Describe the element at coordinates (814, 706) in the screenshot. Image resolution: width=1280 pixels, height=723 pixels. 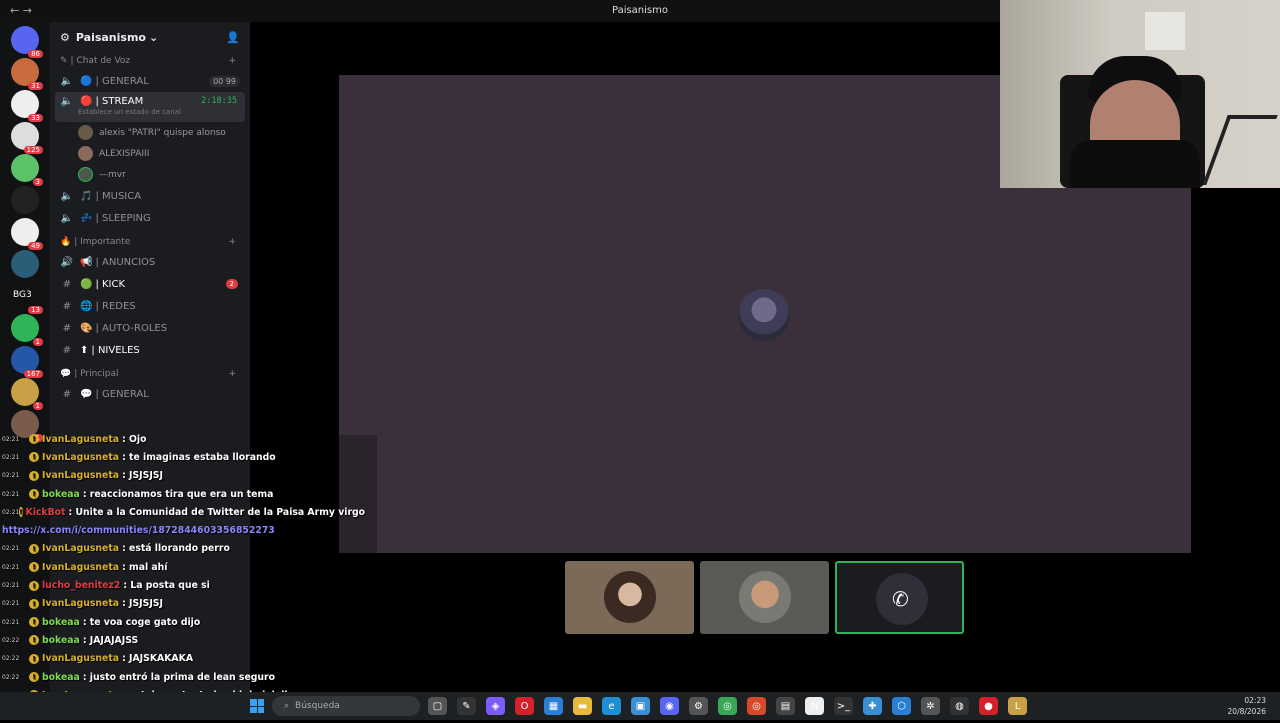
I see `notion-icon: N` at that location.